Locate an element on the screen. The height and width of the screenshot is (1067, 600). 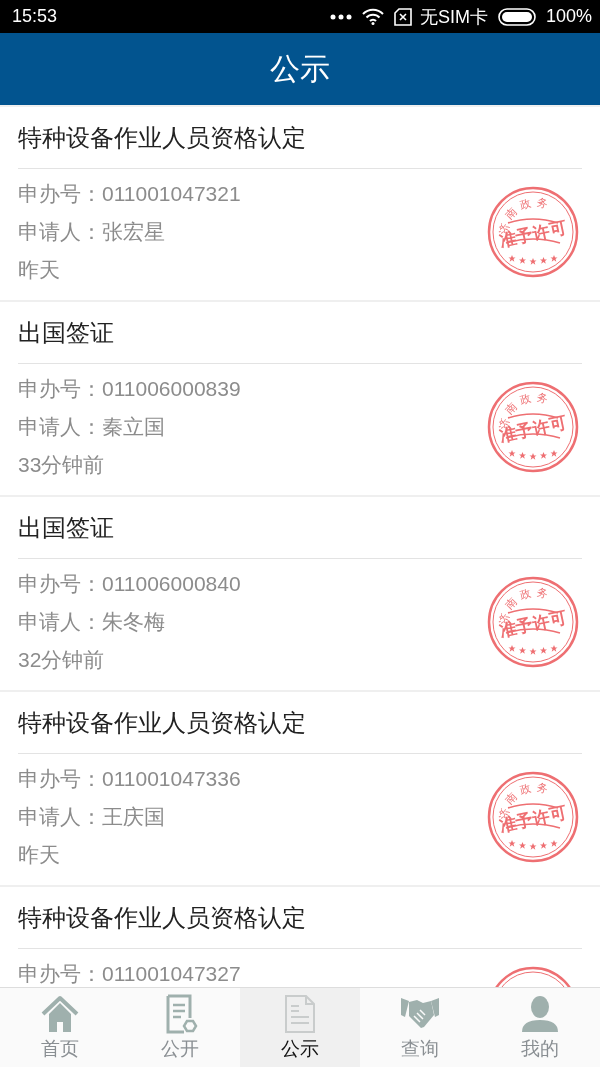
application-number: 申办号：011001047336 is located at coordinates (129, 779).